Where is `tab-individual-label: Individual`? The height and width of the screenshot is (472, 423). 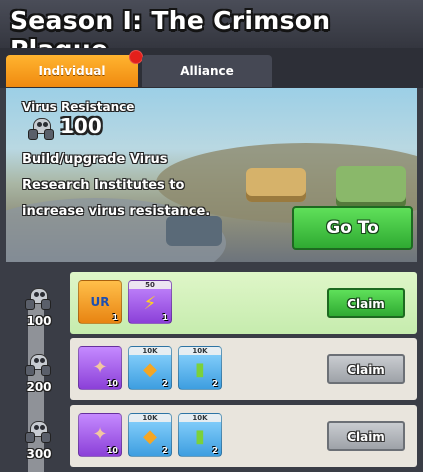
tab-individual-label: Individual is located at coordinates (72, 71).